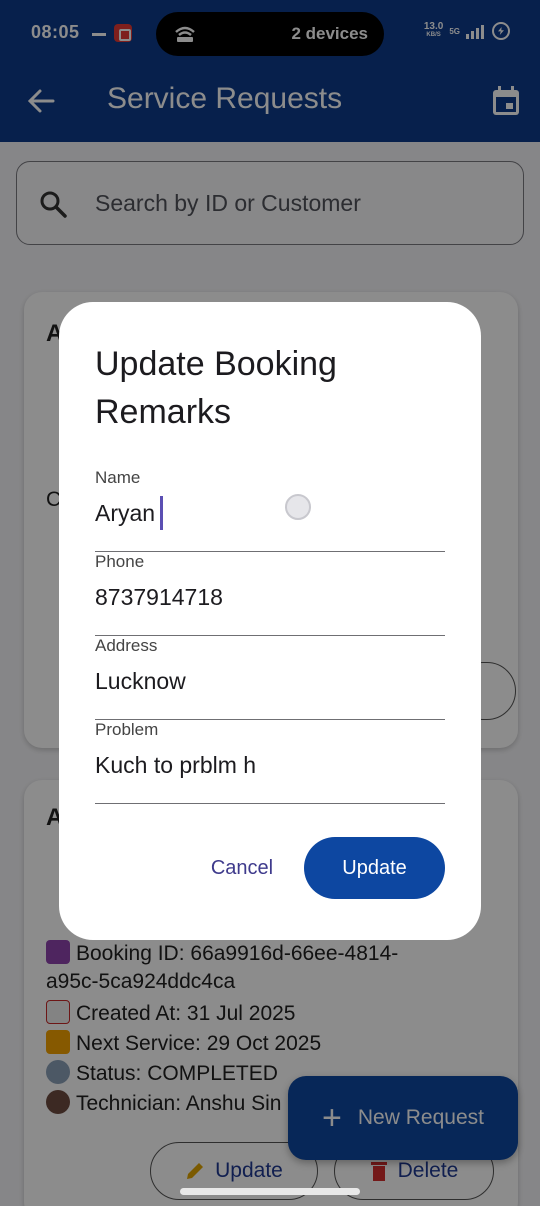  What do you see at coordinates (298, 507) in the screenshot?
I see `touch-indicator` at bounding box center [298, 507].